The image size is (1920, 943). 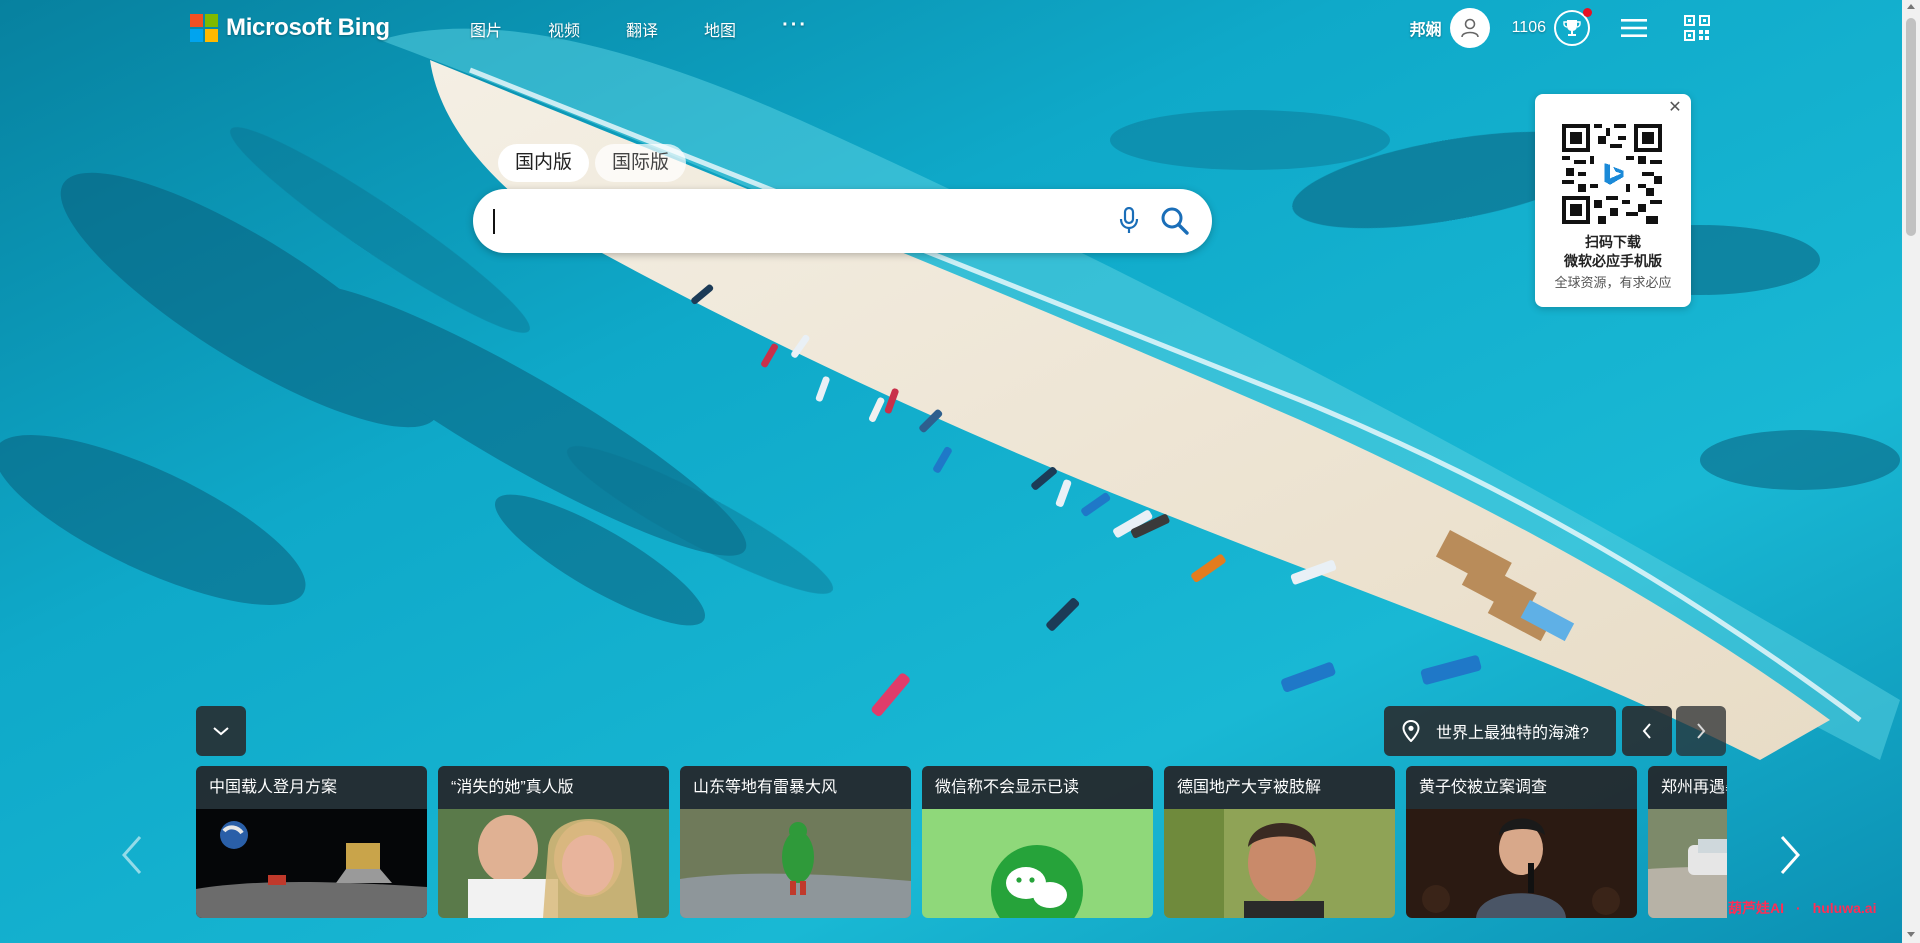 I want to click on notification-dot, so click(x=1587, y=12).